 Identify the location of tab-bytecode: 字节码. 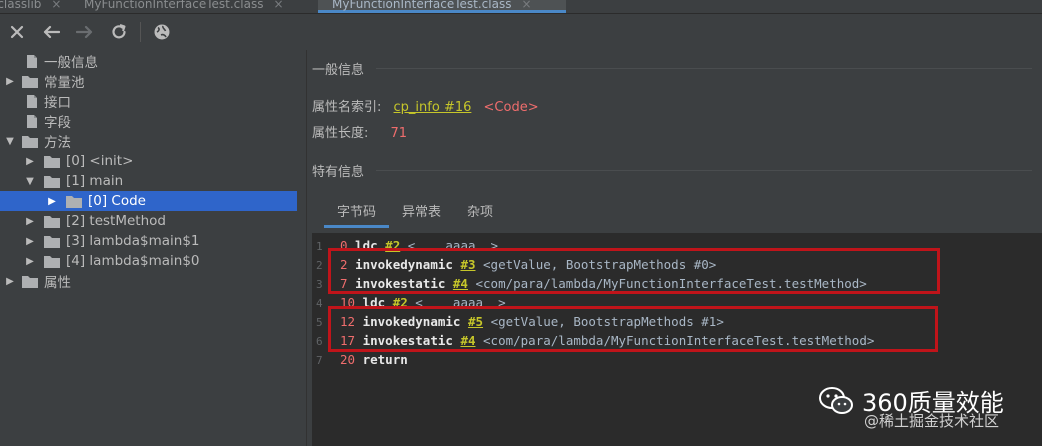
(357, 214).